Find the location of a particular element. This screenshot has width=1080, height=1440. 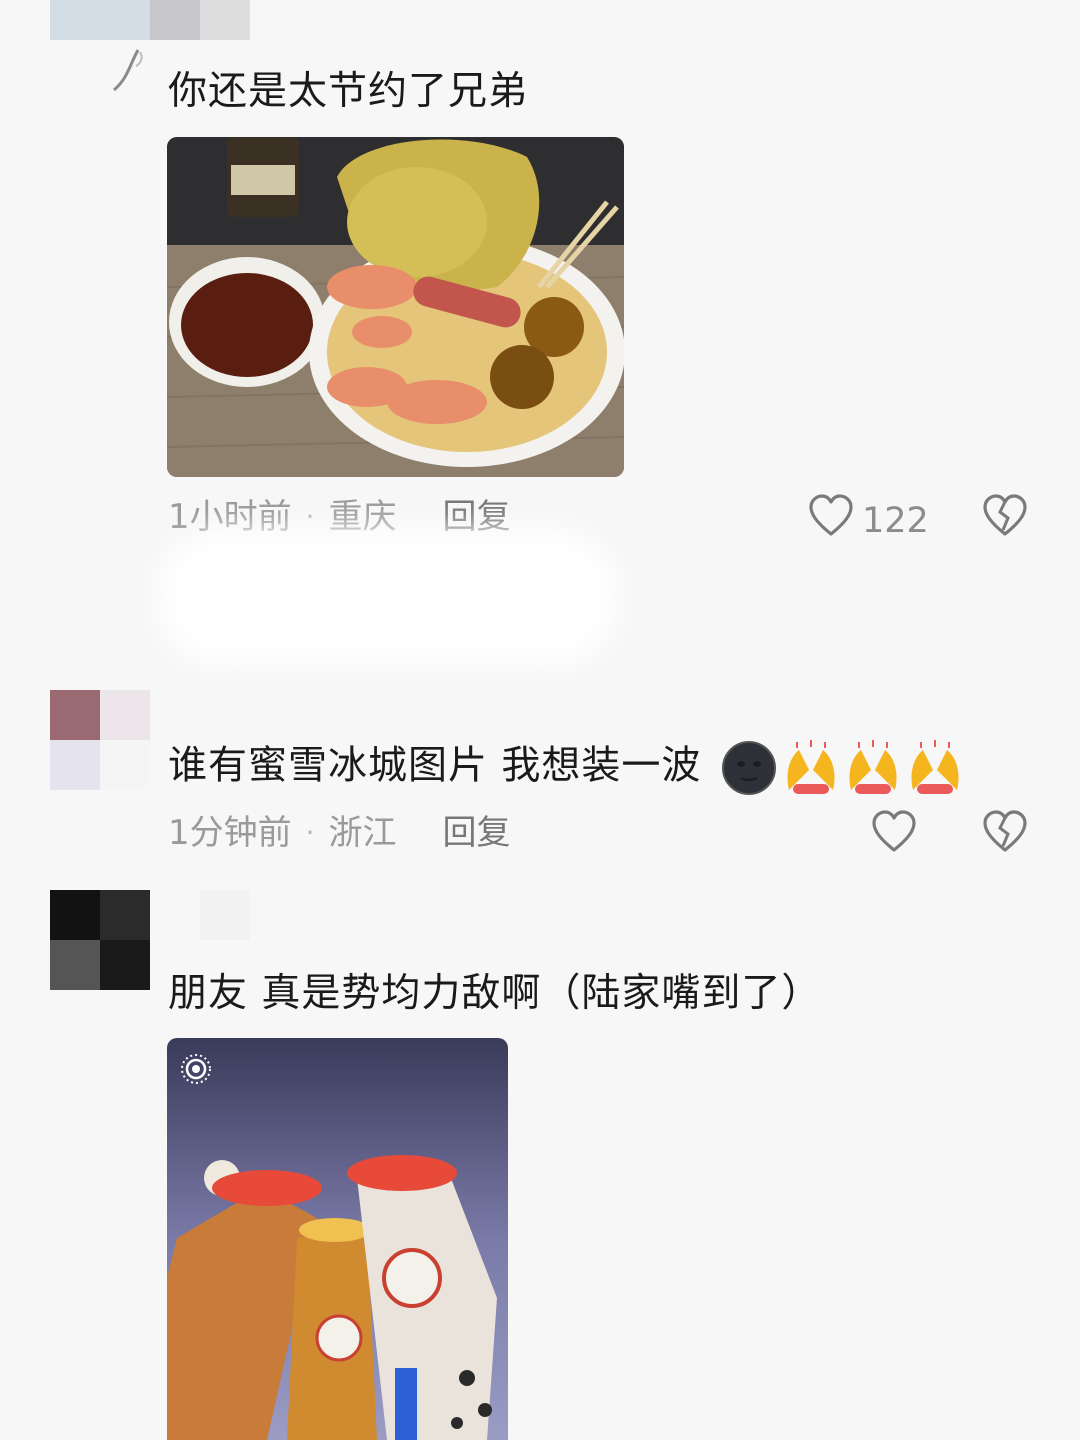

comment-text: 朋友 真是势均力敌啊（陆家嘴到了） is located at coordinates (495, 993).